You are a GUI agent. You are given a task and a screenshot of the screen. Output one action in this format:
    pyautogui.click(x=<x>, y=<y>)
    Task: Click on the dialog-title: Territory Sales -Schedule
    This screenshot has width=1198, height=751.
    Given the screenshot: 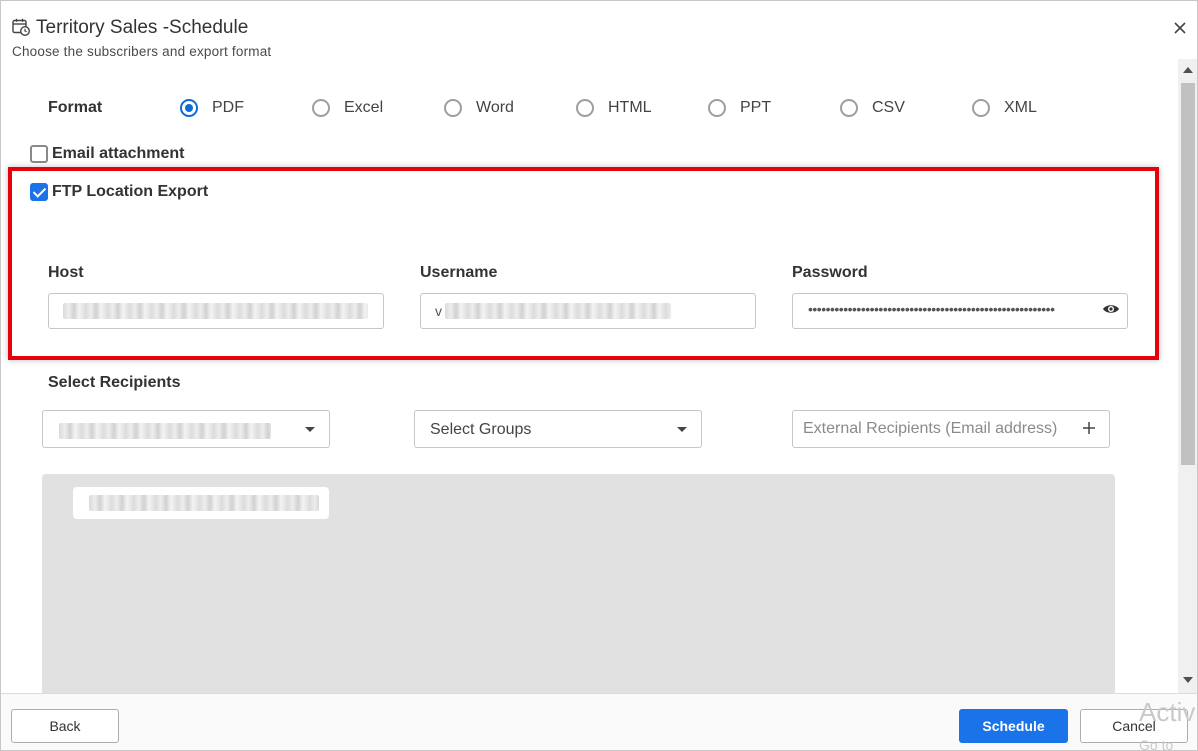 What is the action you would take?
    pyautogui.click(x=142, y=27)
    